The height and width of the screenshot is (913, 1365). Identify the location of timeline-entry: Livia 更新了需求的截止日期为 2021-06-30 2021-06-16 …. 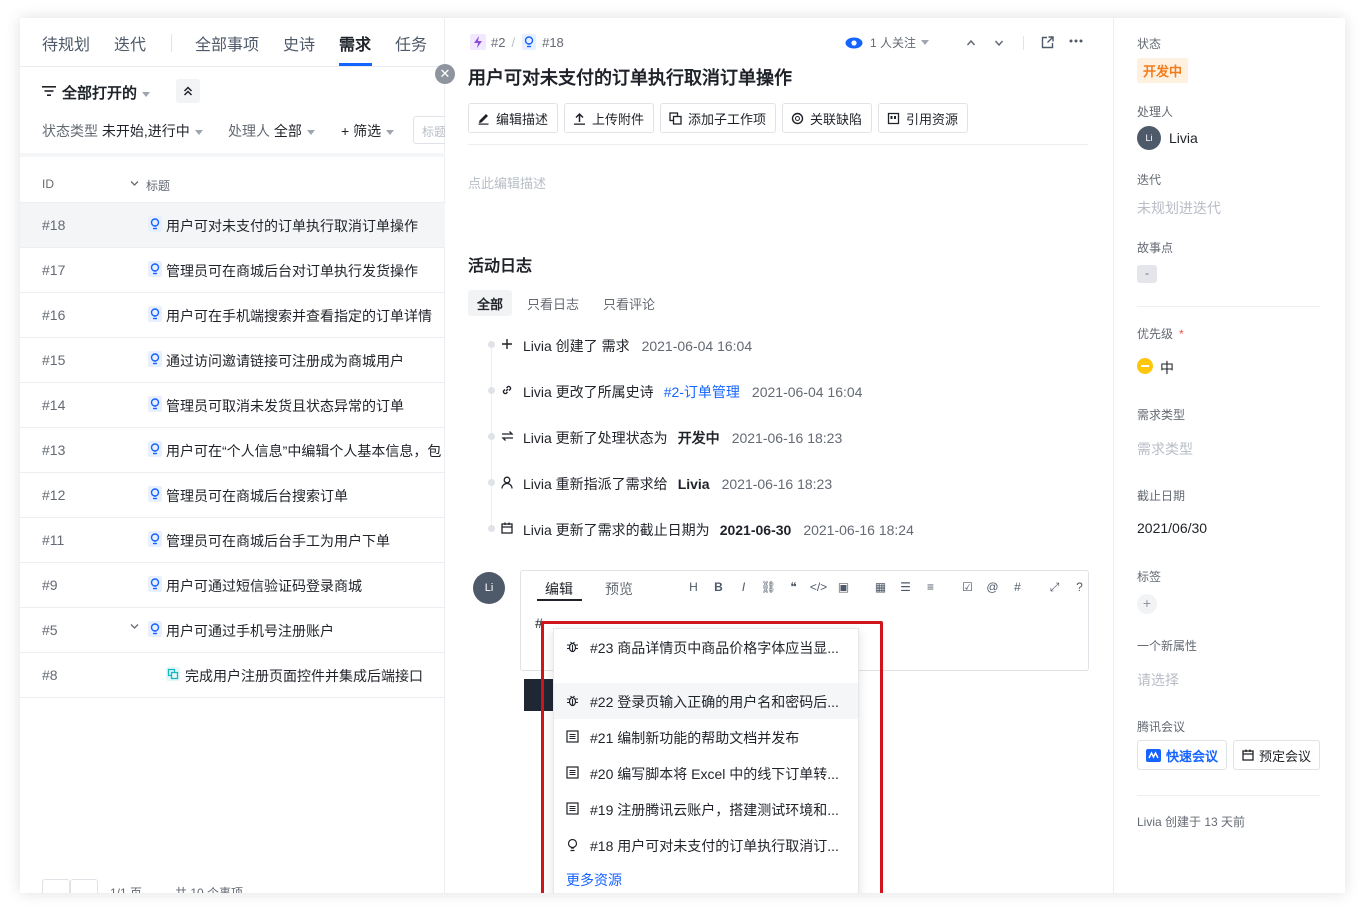
(707, 530).